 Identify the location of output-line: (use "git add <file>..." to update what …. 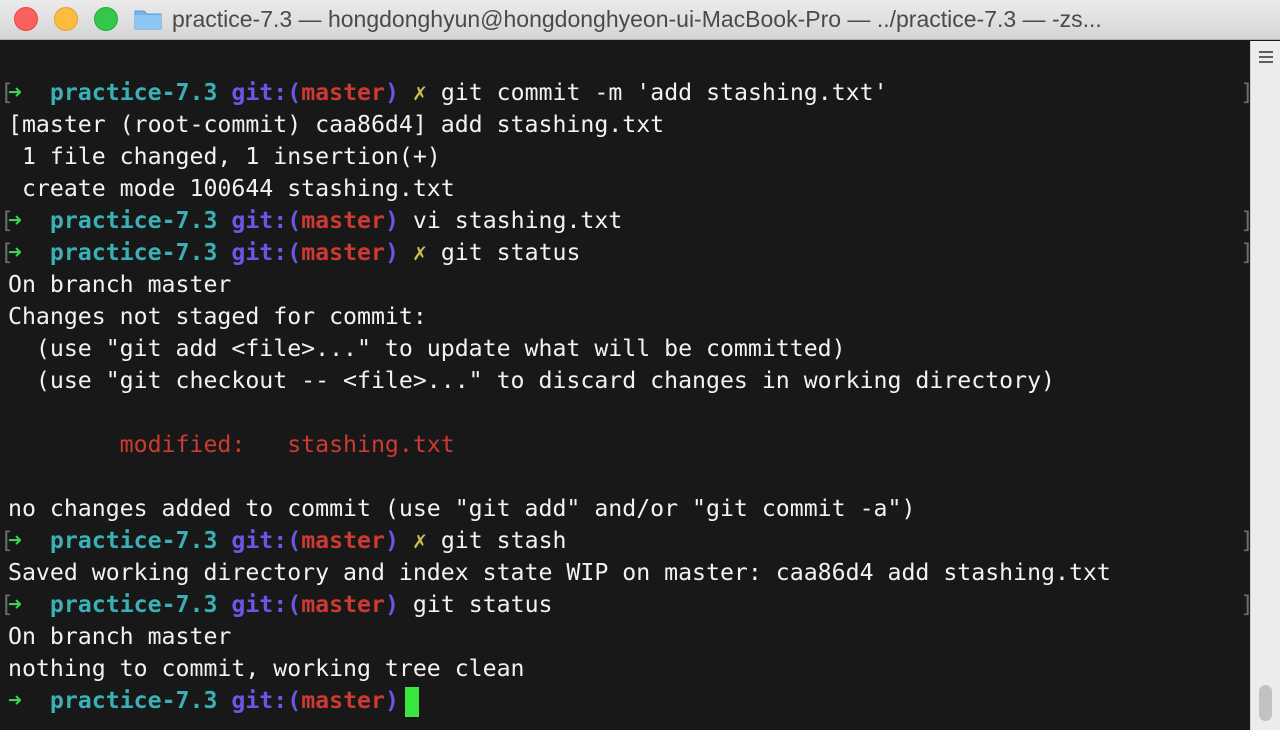
(427, 348).